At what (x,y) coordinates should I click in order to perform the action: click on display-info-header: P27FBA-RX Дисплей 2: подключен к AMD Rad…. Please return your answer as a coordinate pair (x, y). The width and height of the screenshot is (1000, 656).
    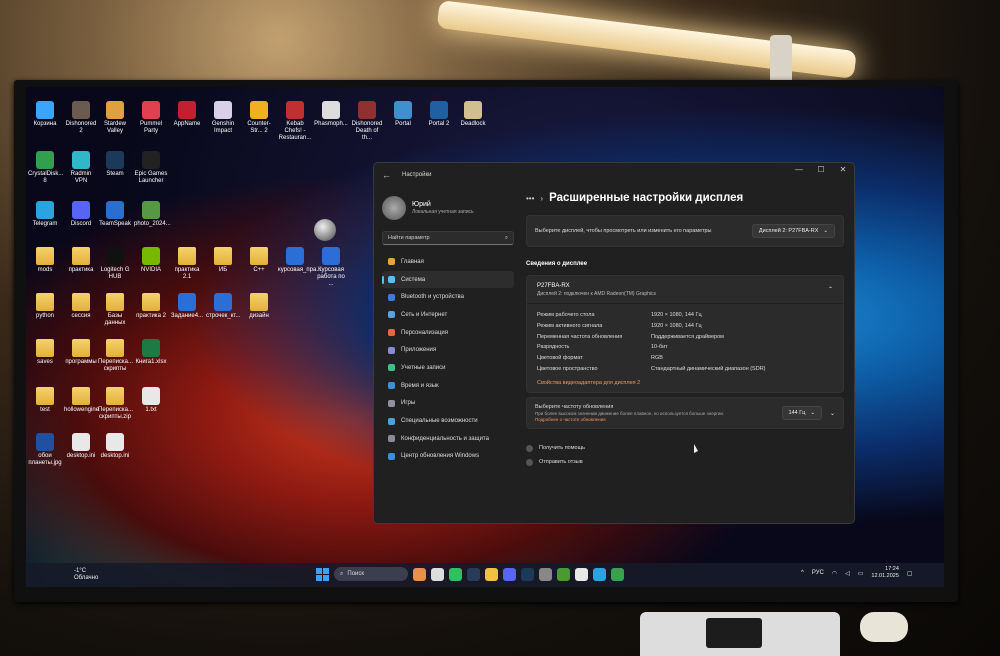
    Looking at the image, I should click on (685, 290).